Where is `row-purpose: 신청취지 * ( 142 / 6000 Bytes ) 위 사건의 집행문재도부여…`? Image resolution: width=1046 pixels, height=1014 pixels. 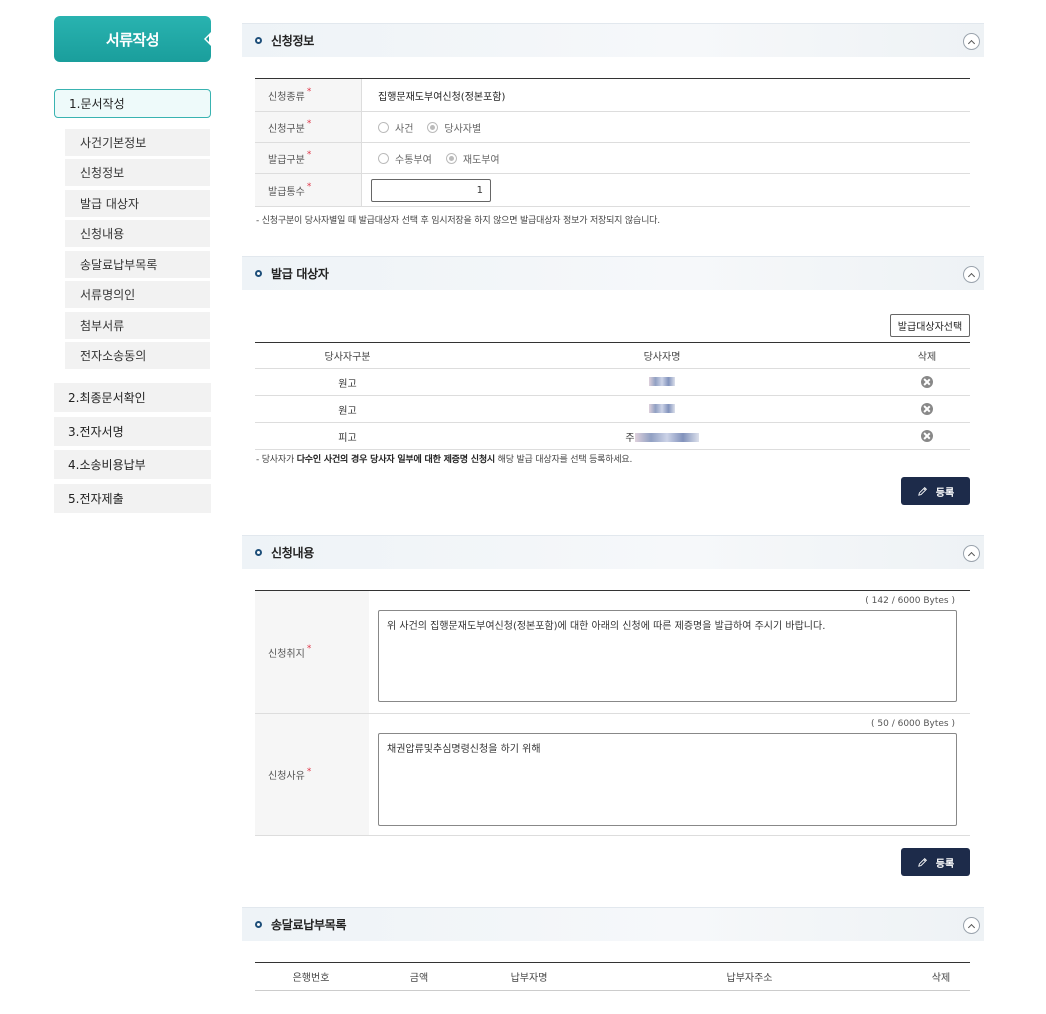 row-purpose: 신청취지 * ( 142 / 6000 Bytes ) 위 사건의 집행문재도부여… is located at coordinates (612, 652).